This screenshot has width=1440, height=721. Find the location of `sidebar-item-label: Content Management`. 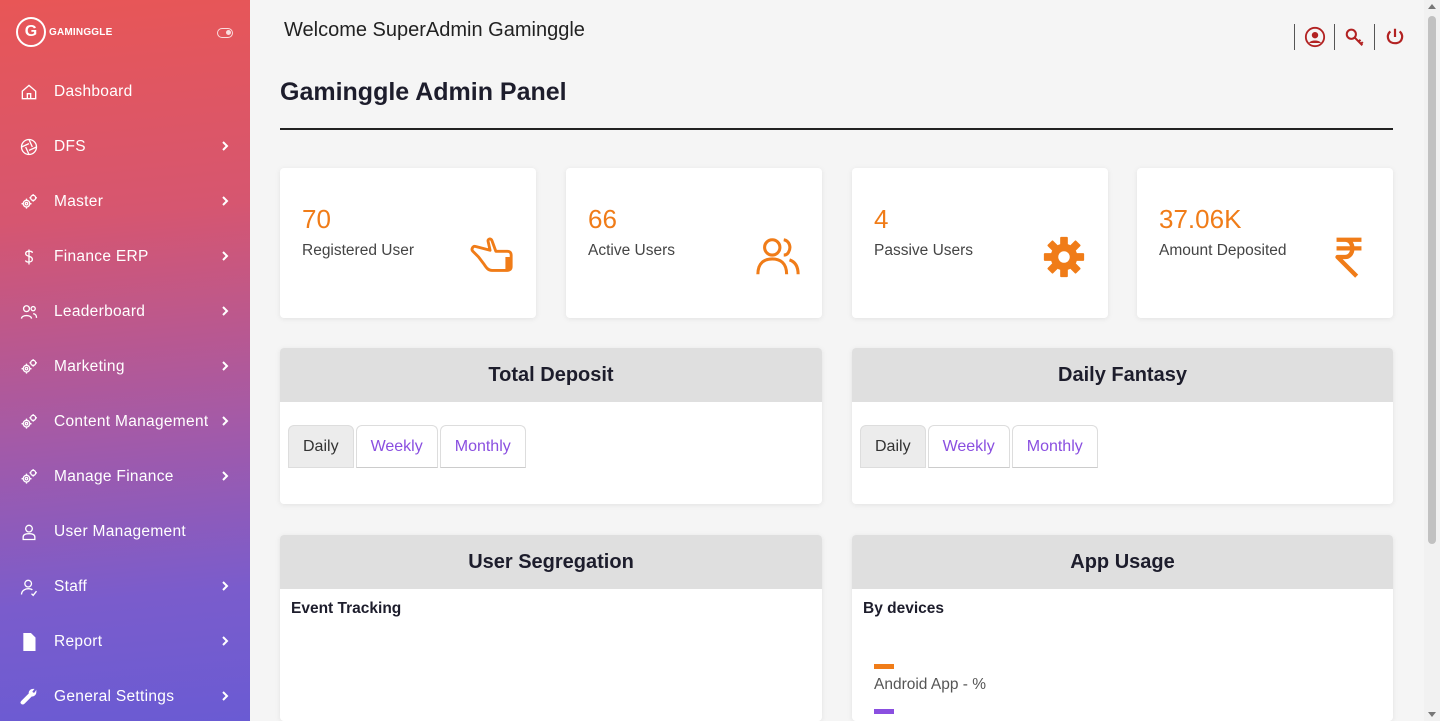

sidebar-item-label: Content Management is located at coordinates (131, 421).